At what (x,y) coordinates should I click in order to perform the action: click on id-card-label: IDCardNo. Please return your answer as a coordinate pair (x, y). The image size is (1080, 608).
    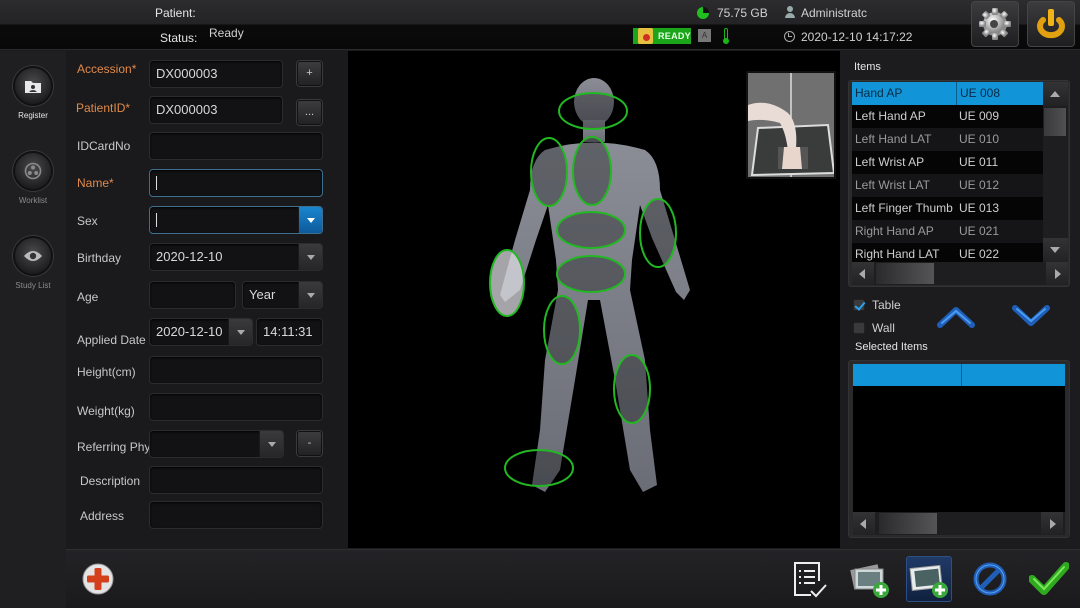
    Looking at the image, I should click on (104, 146).